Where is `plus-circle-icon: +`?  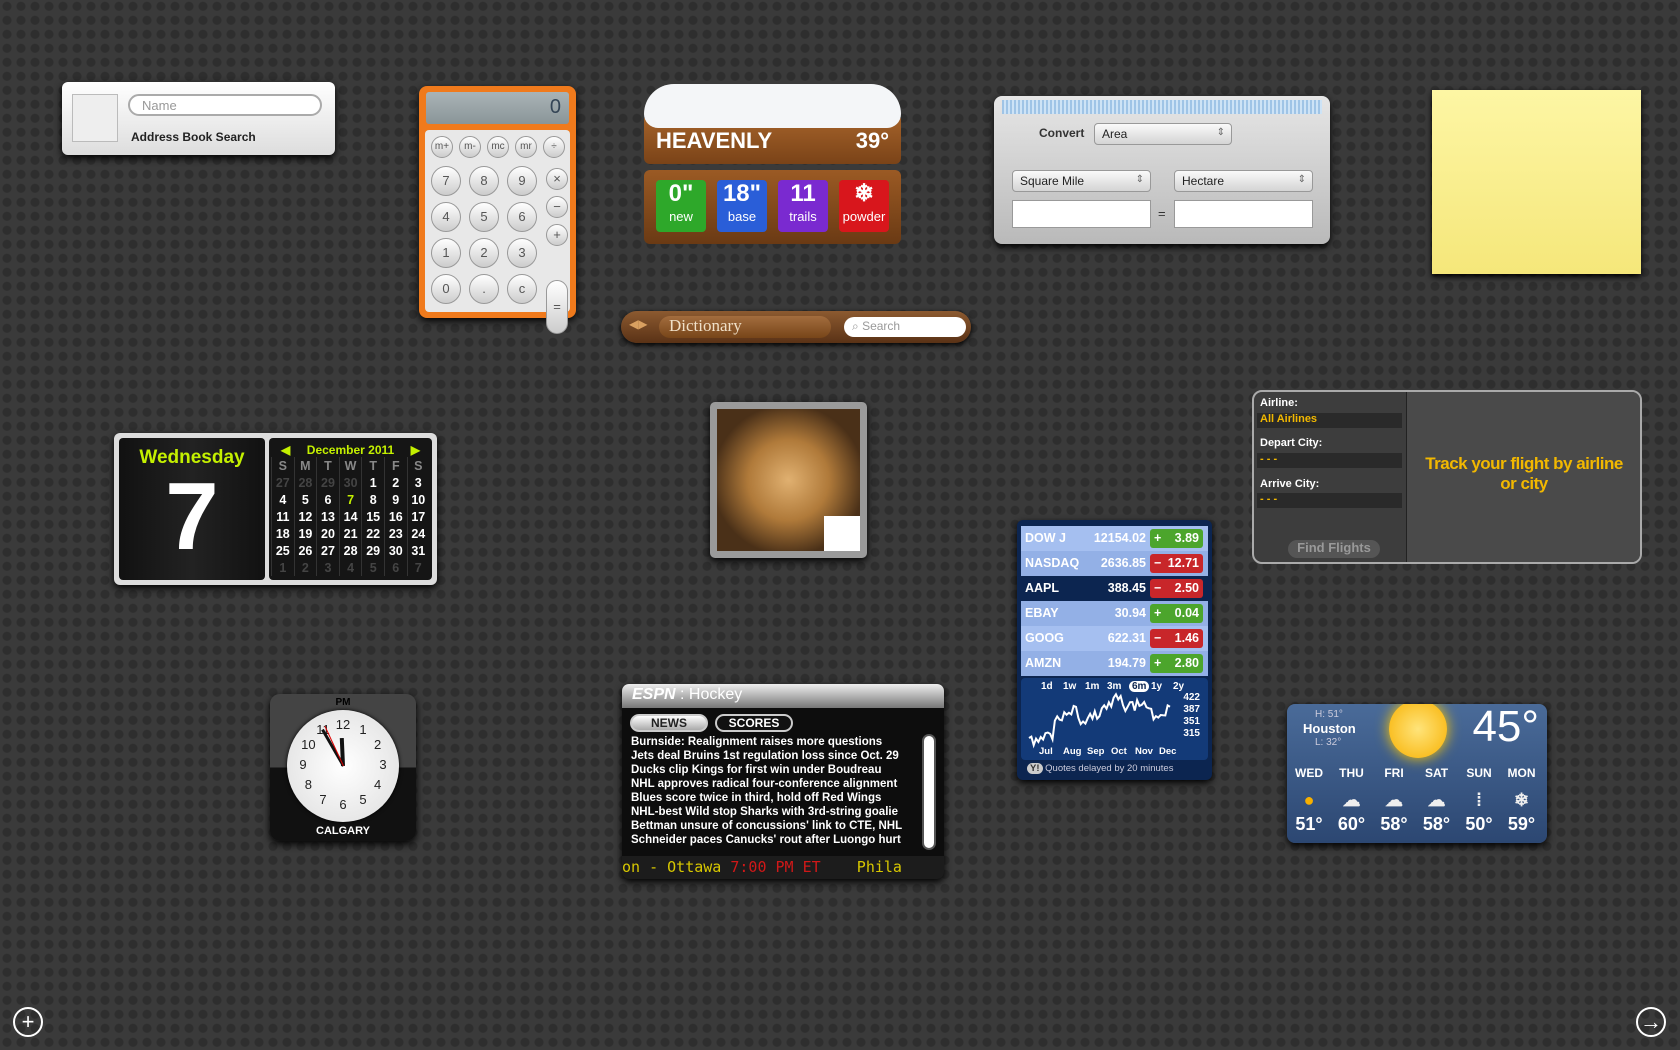 plus-circle-icon: + is located at coordinates (28, 1022).